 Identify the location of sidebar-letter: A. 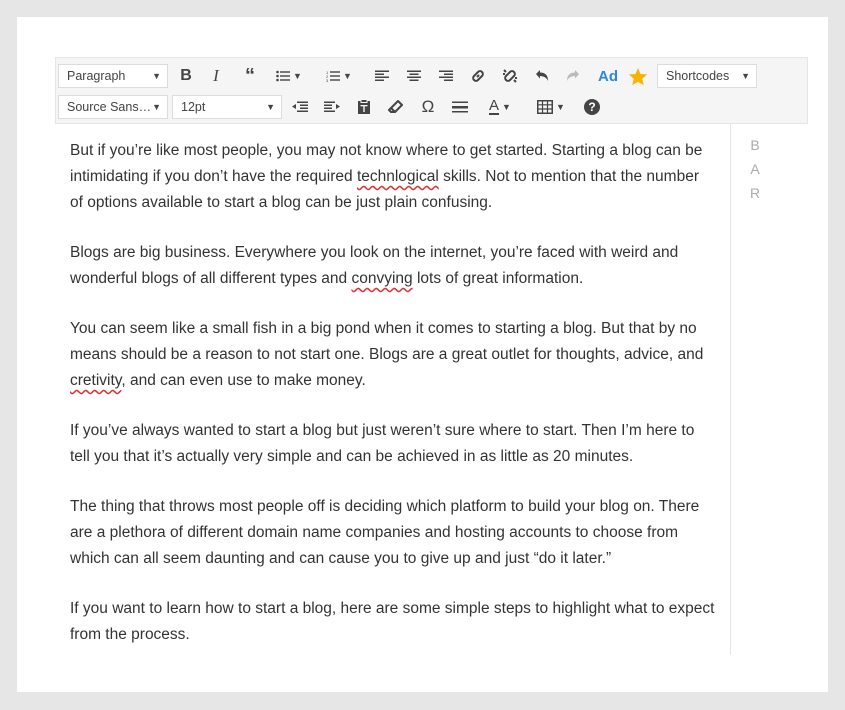
(755, 169).